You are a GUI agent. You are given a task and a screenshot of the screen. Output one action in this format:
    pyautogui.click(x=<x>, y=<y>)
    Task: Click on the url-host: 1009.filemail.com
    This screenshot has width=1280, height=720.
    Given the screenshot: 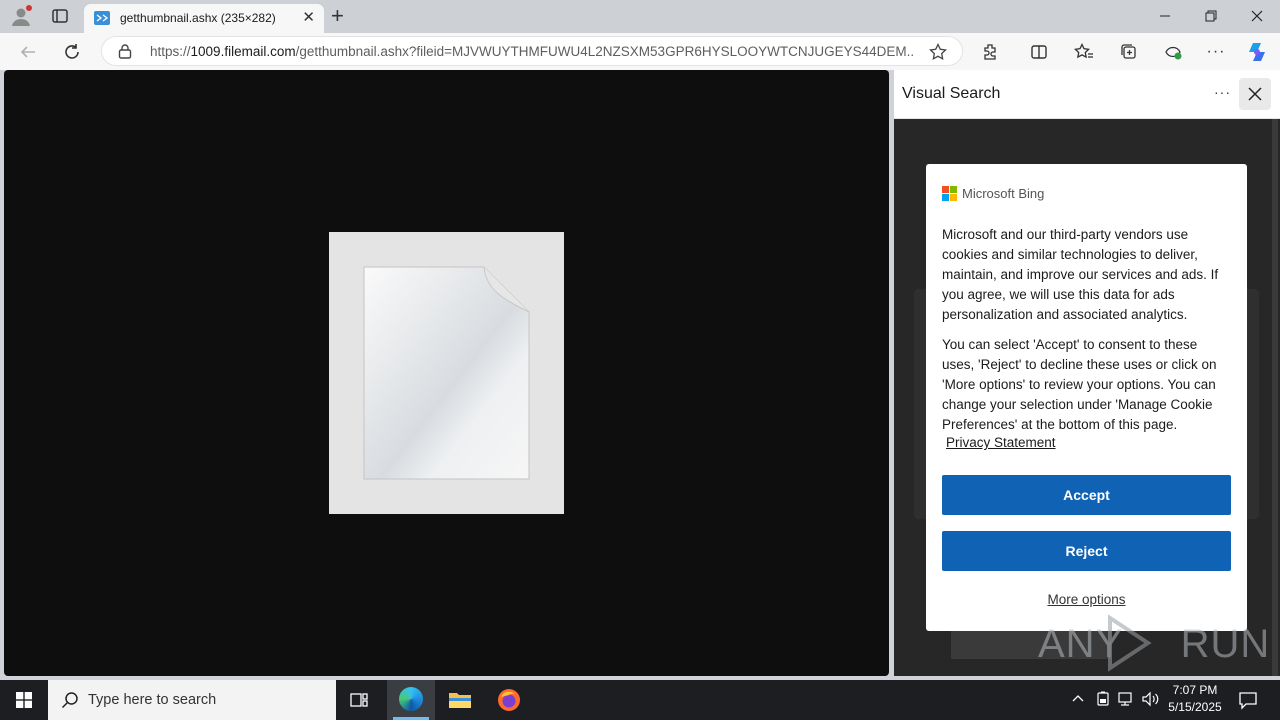 What is the action you would take?
    pyautogui.click(x=243, y=51)
    